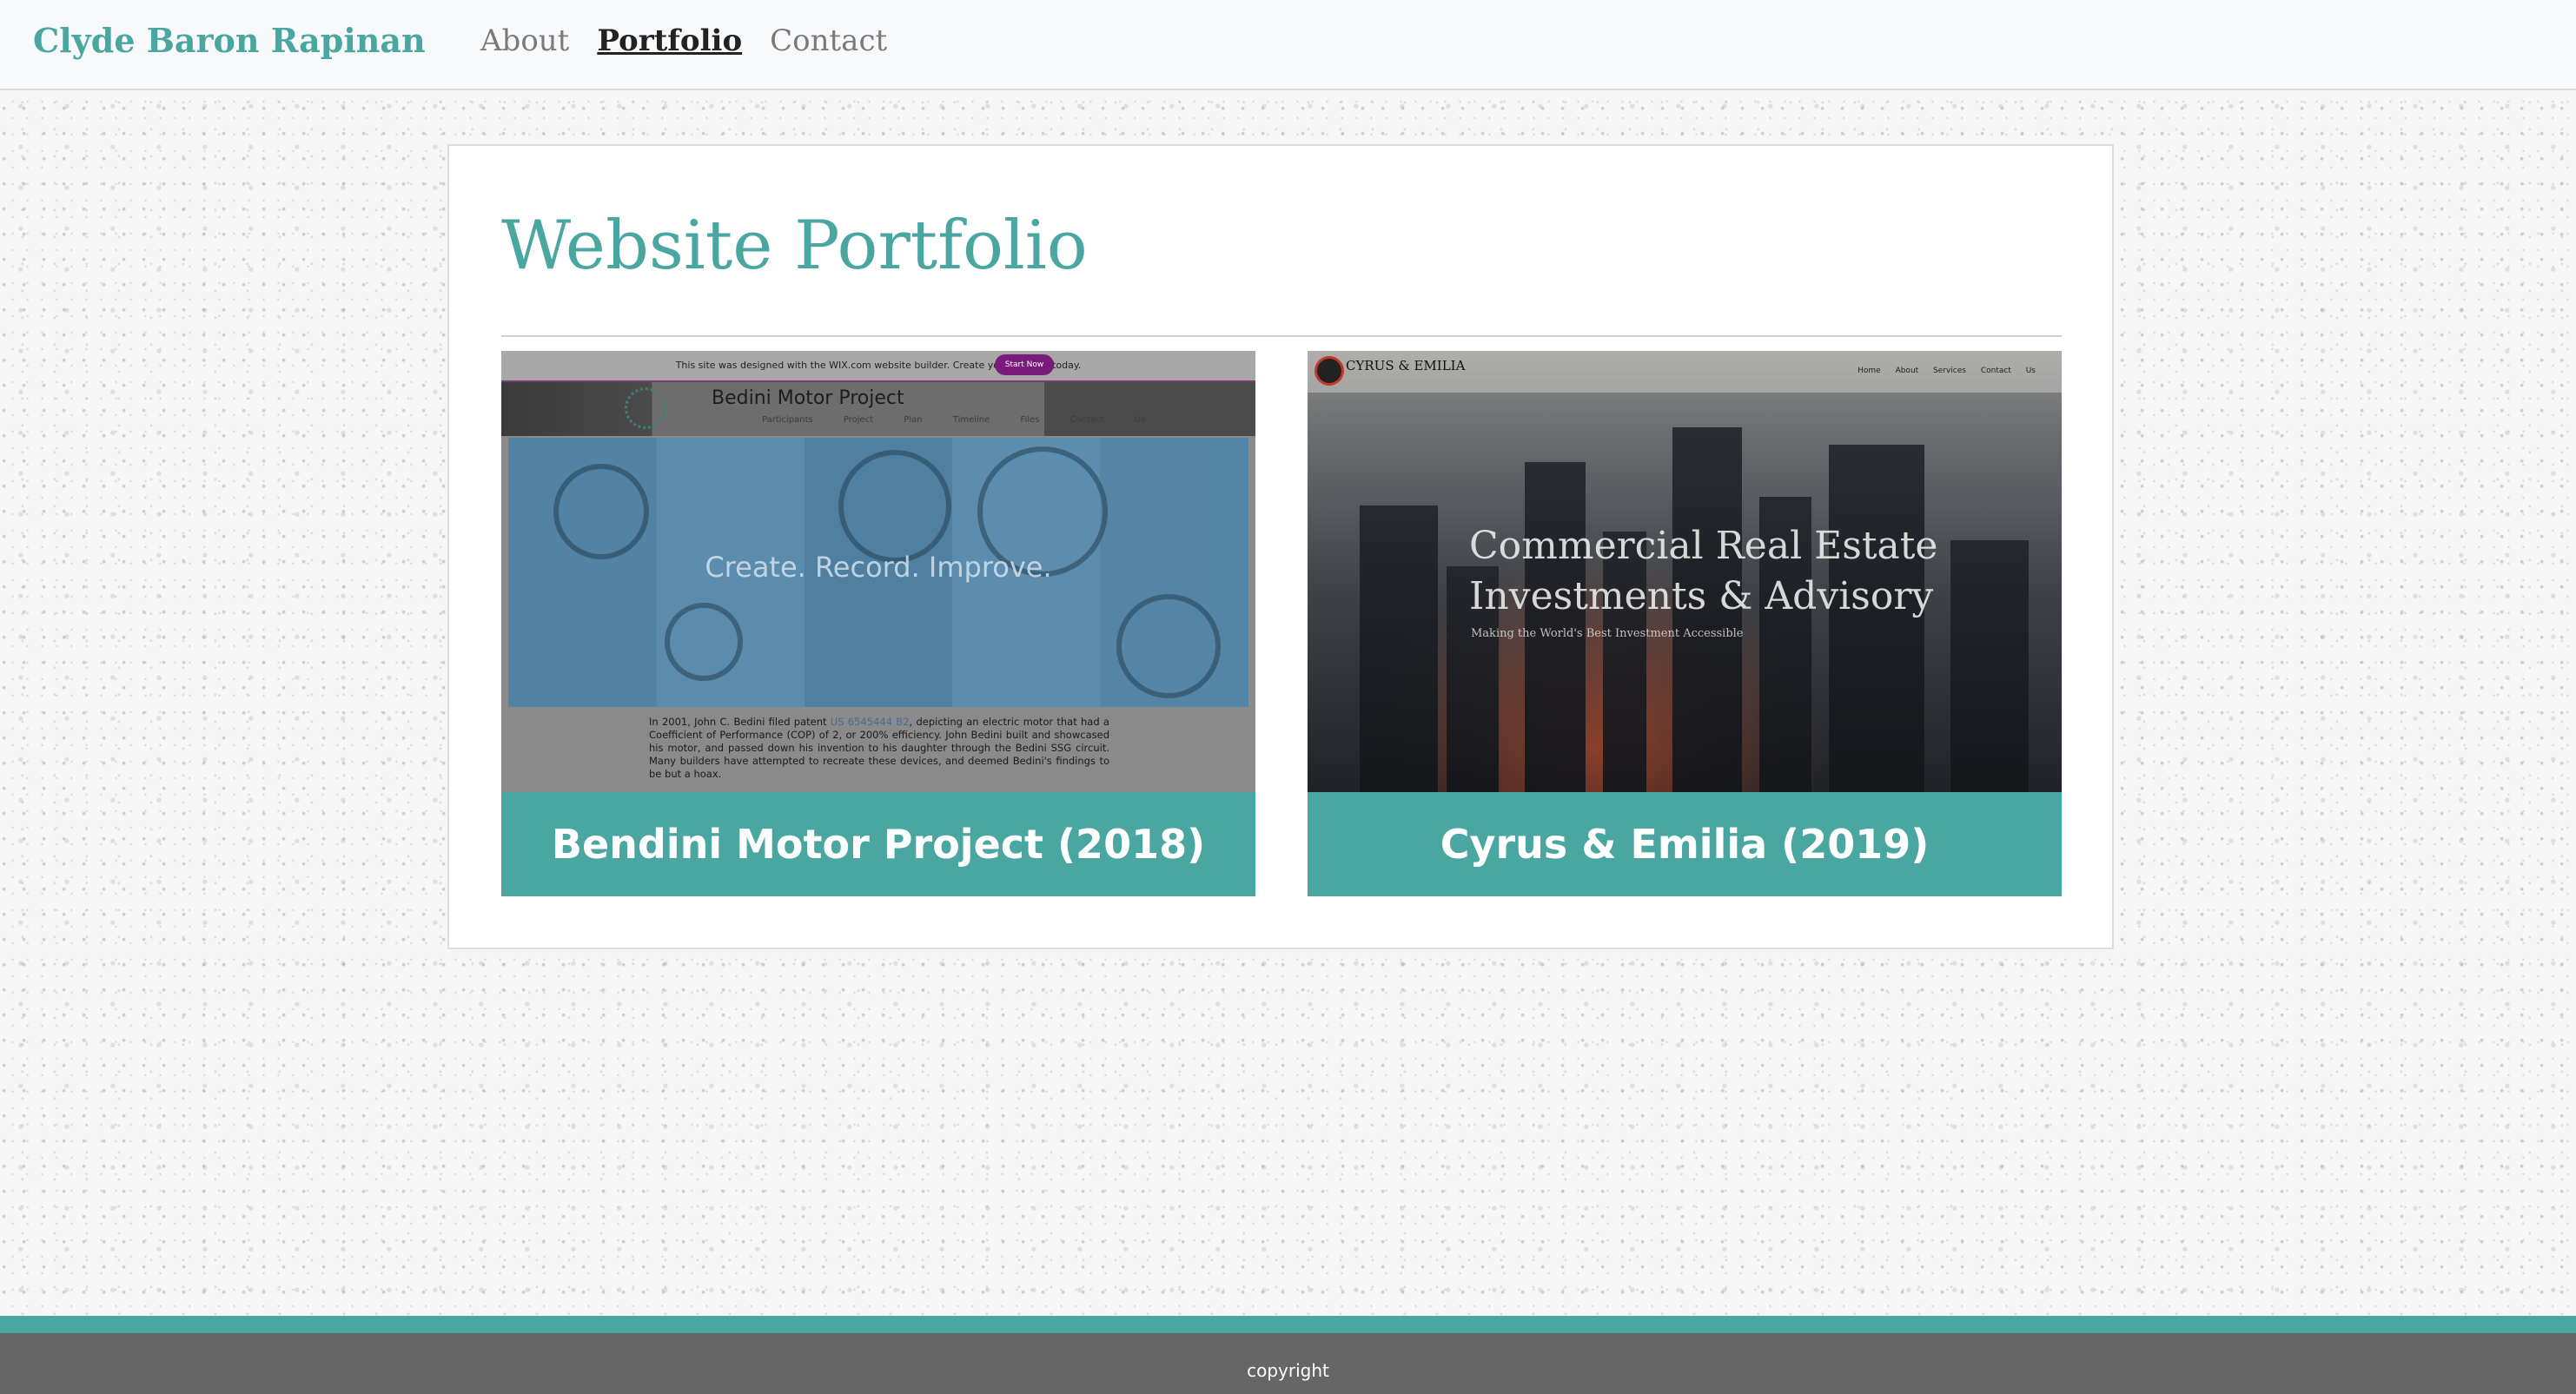 The image size is (2576, 1394). What do you see at coordinates (1024, 365) in the screenshot?
I see `wix-start-button: Start Now` at bounding box center [1024, 365].